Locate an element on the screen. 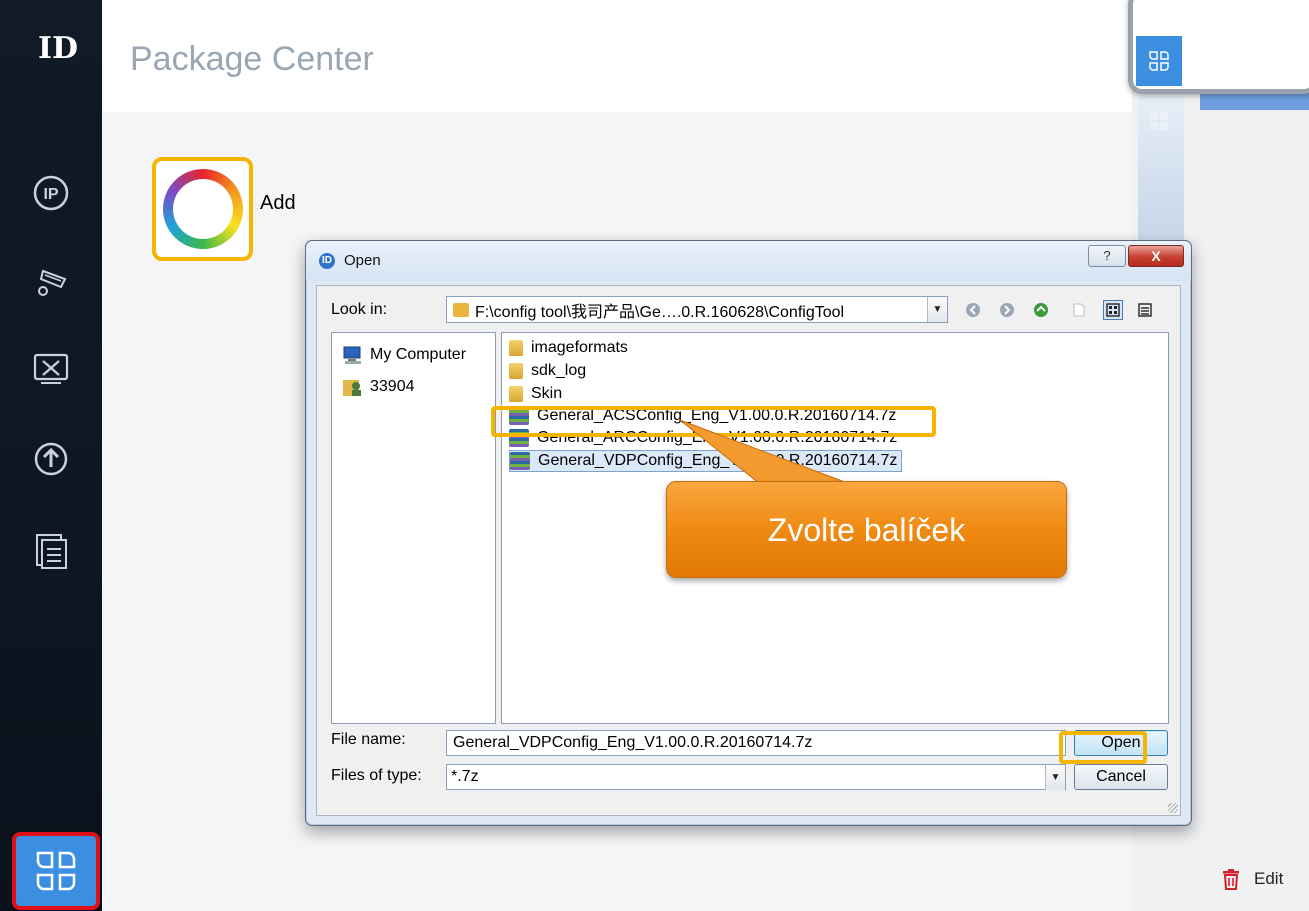 The image size is (1309, 911). upgrade-icon is located at coordinates (51, 459).